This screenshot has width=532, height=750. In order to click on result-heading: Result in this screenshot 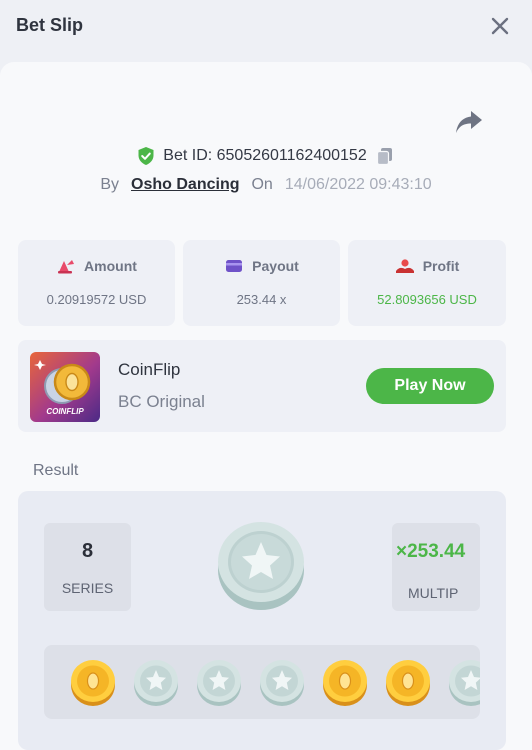, I will do `click(56, 470)`.